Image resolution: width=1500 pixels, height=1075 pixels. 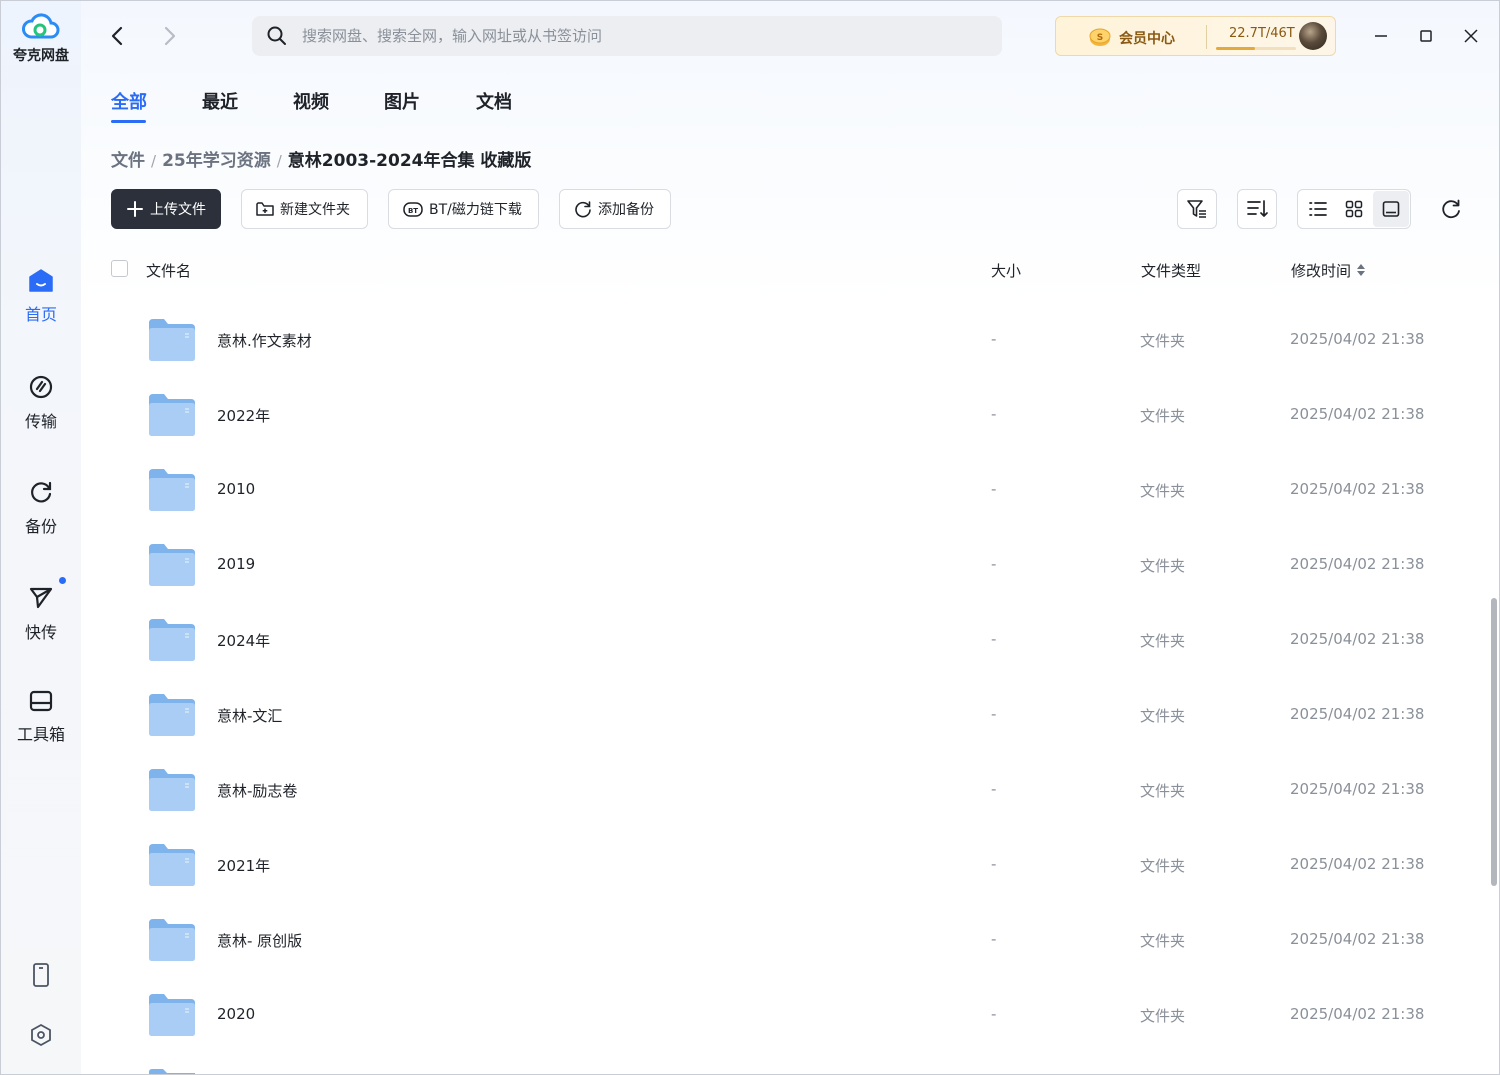 I want to click on file-name: 2024年, so click(x=243, y=640).